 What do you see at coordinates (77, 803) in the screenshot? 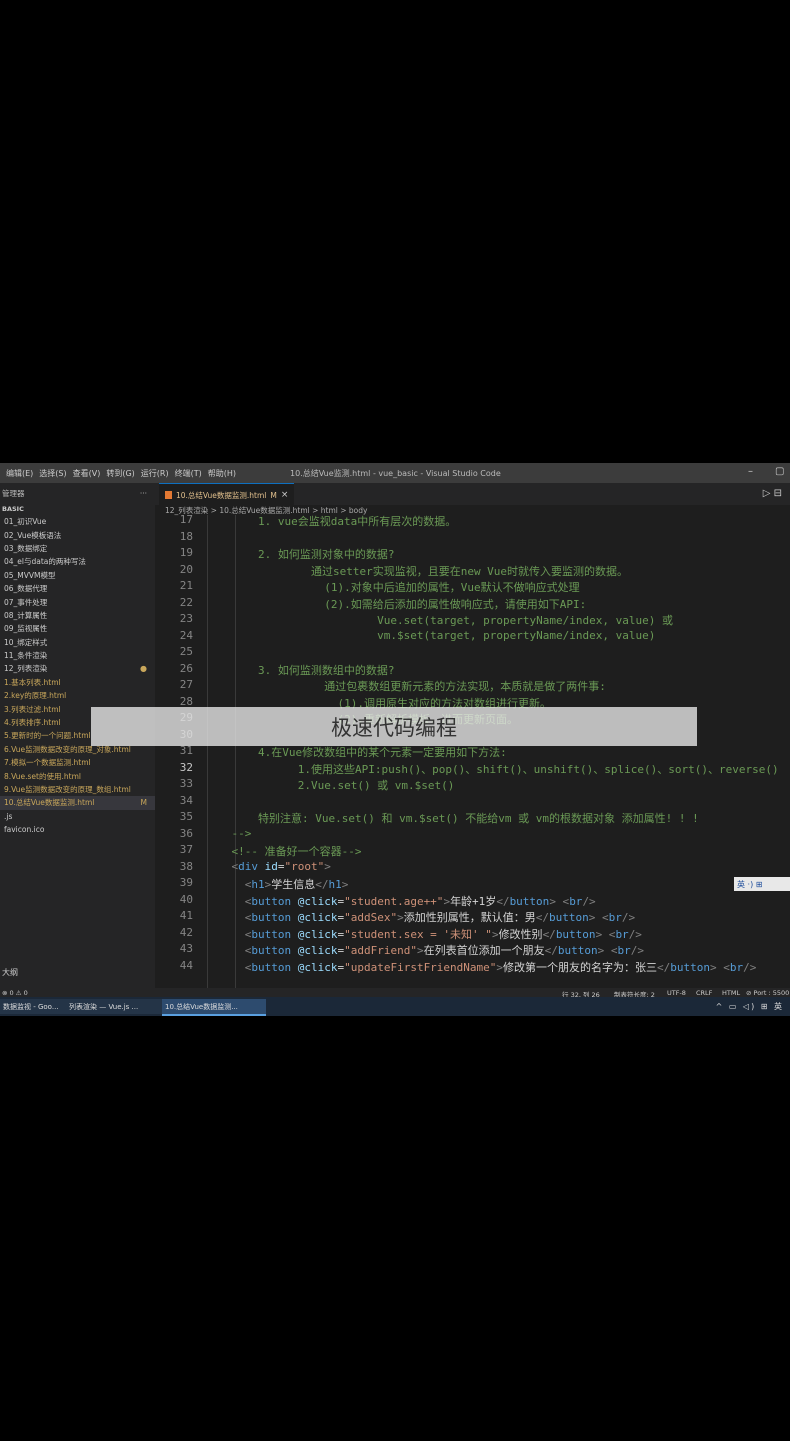
I see `sidebar-file: 10.总结Vue数据监测.html M` at bounding box center [77, 803].